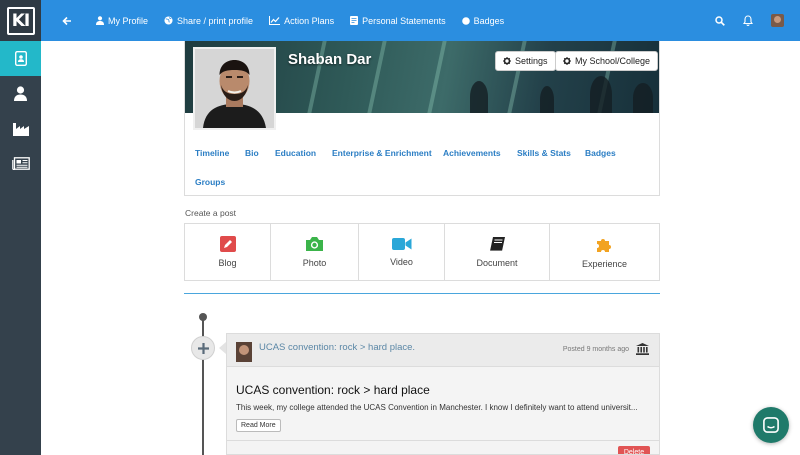 Image resolution: width=800 pixels, height=455 pixels. I want to click on nav-badges: Badges, so click(483, 20).